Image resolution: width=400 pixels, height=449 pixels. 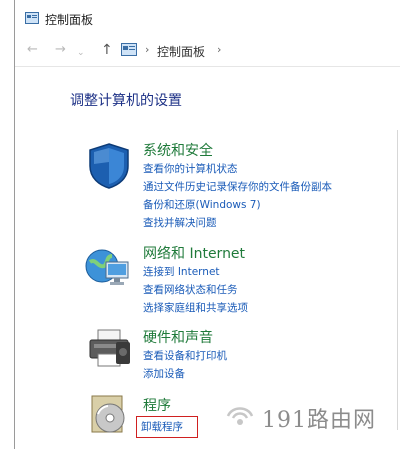 What do you see at coordinates (207, 17) in the screenshot?
I see `title-bar: 控制面板` at bounding box center [207, 17].